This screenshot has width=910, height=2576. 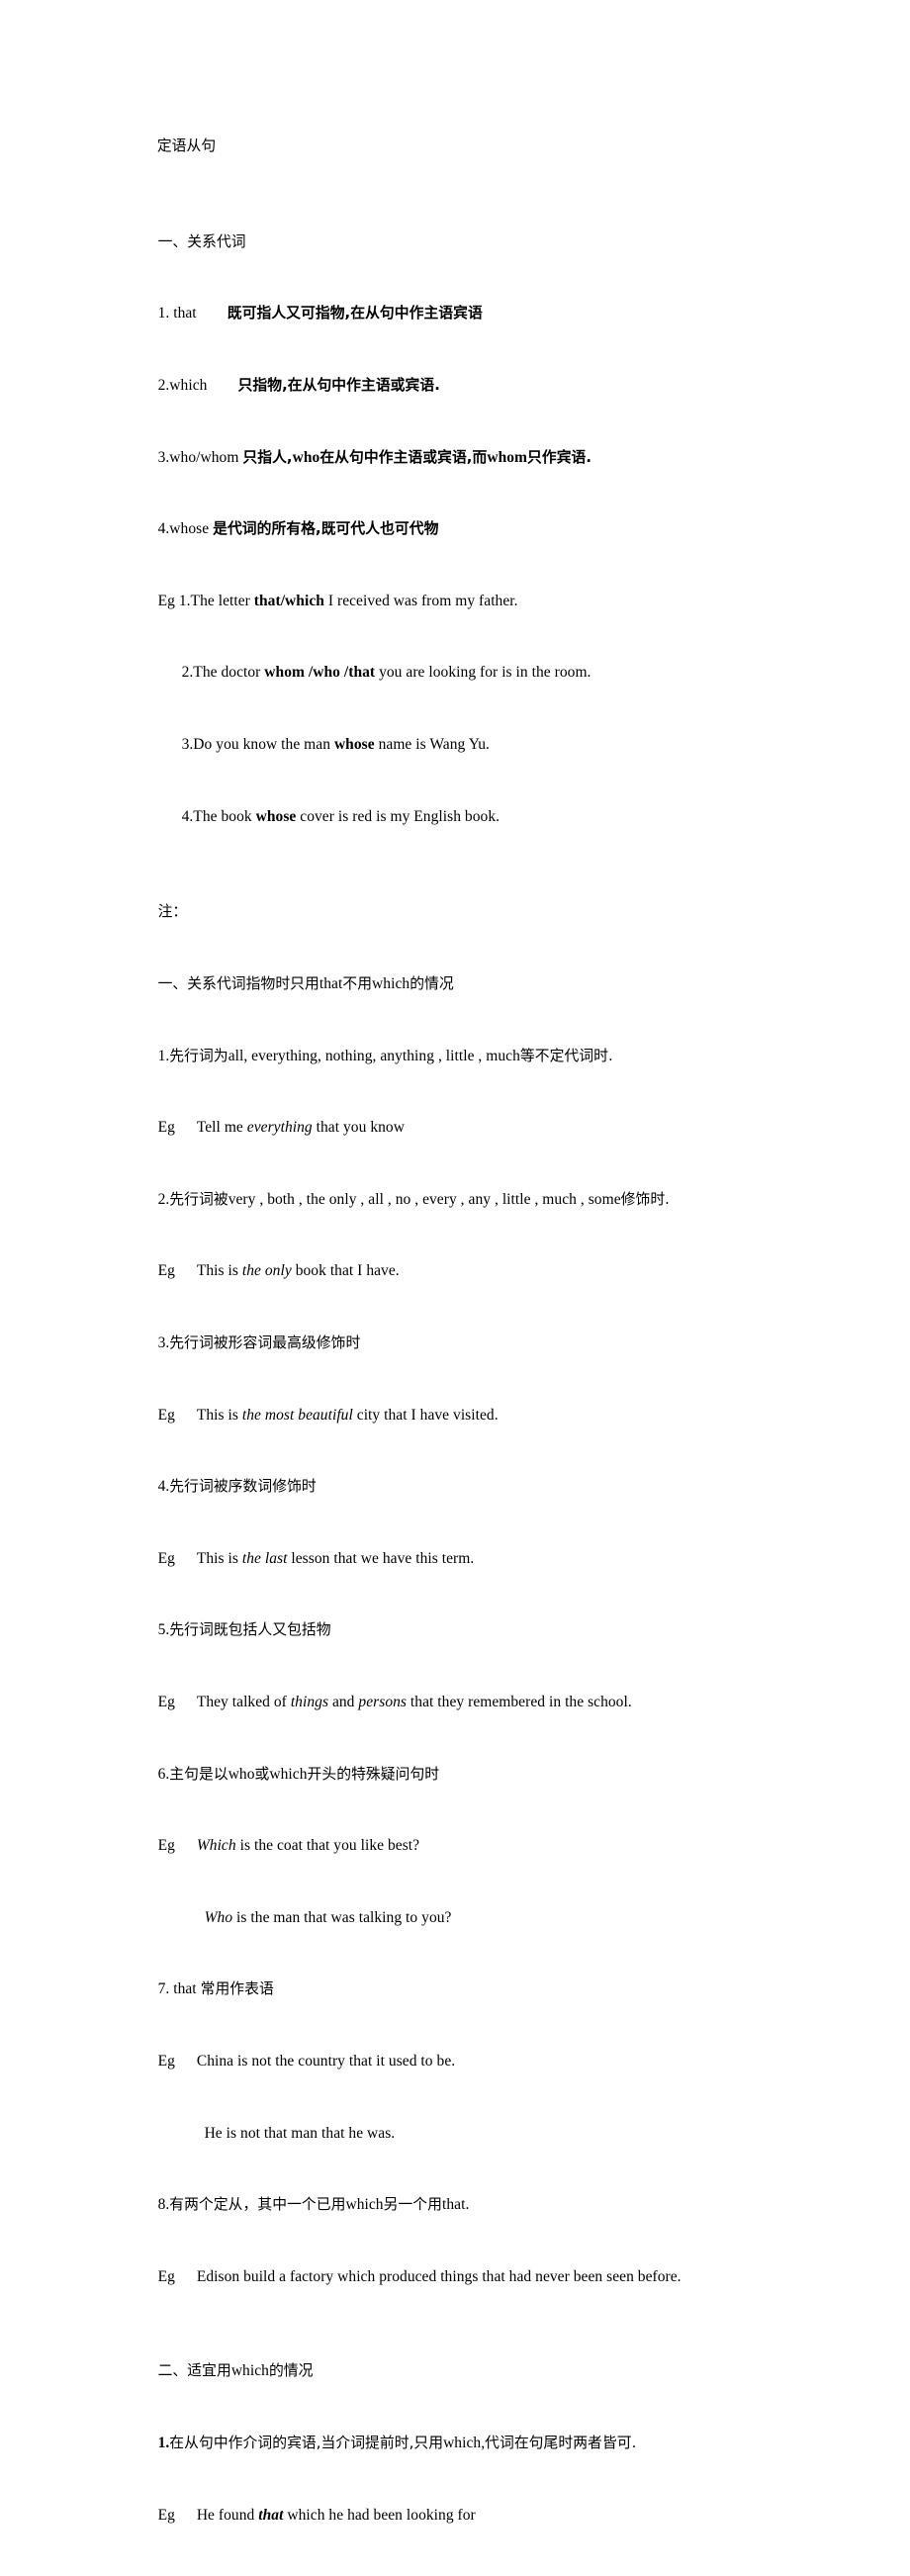 What do you see at coordinates (163, 2444) in the screenshot?
I see `rule-number: 1.` at bounding box center [163, 2444].